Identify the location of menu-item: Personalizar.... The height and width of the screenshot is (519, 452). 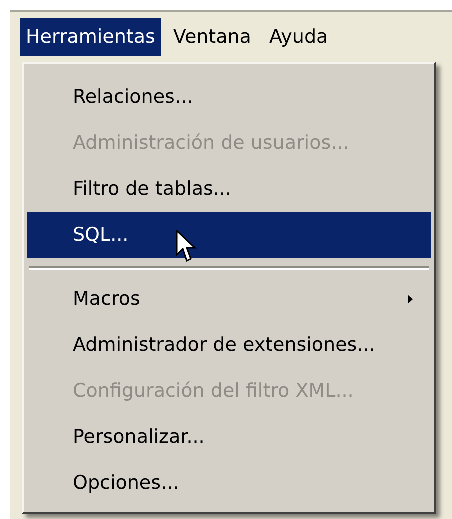
(229, 437).